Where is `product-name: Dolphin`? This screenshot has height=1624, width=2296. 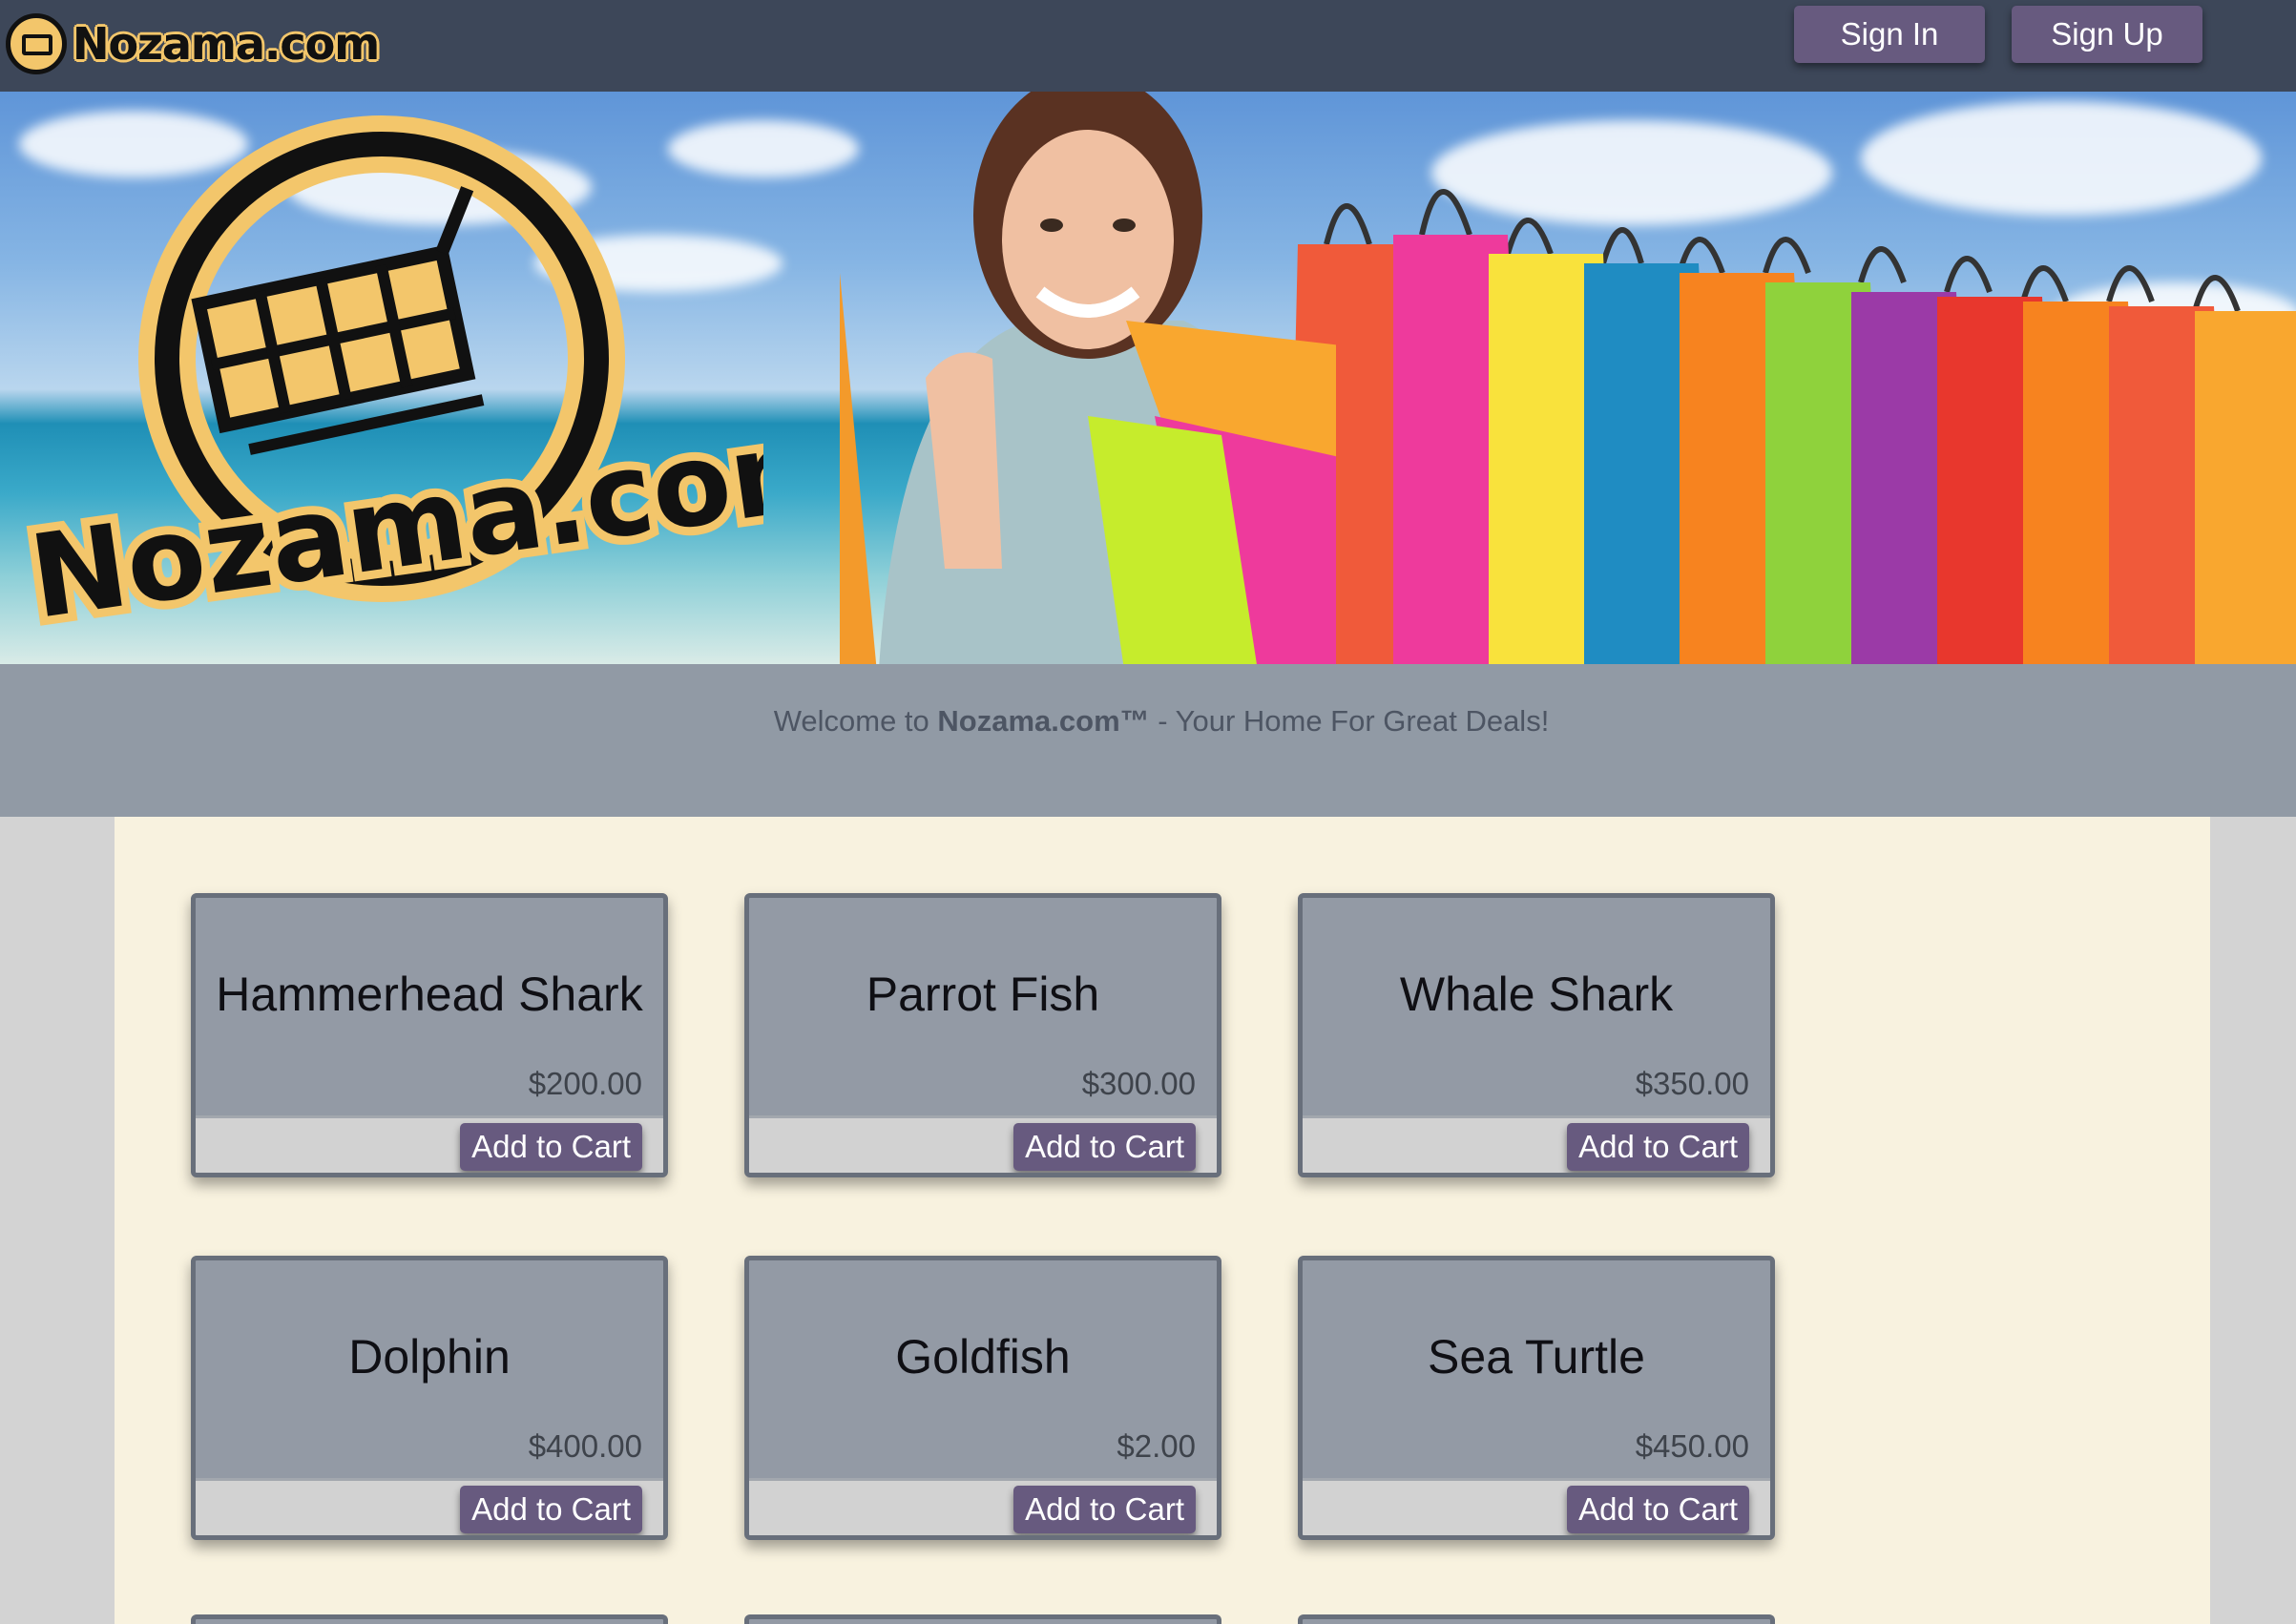 product-name: Dolphin is located at coordinates (429, 1357).